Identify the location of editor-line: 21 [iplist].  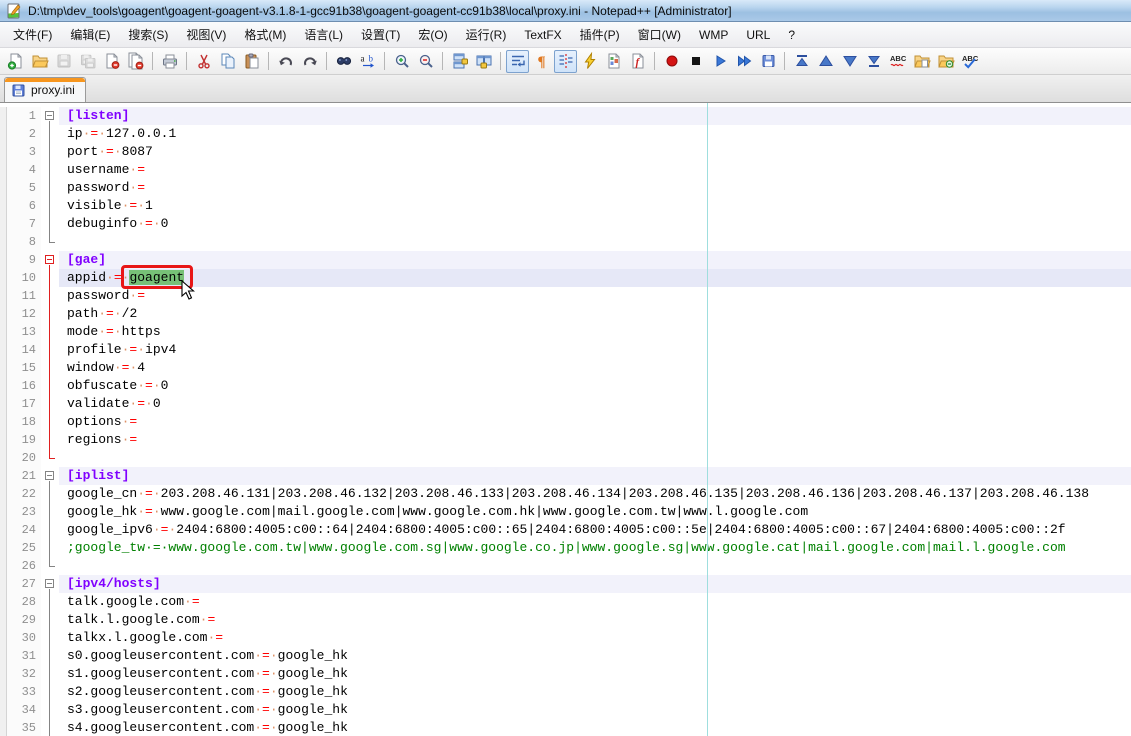
(565, 476).